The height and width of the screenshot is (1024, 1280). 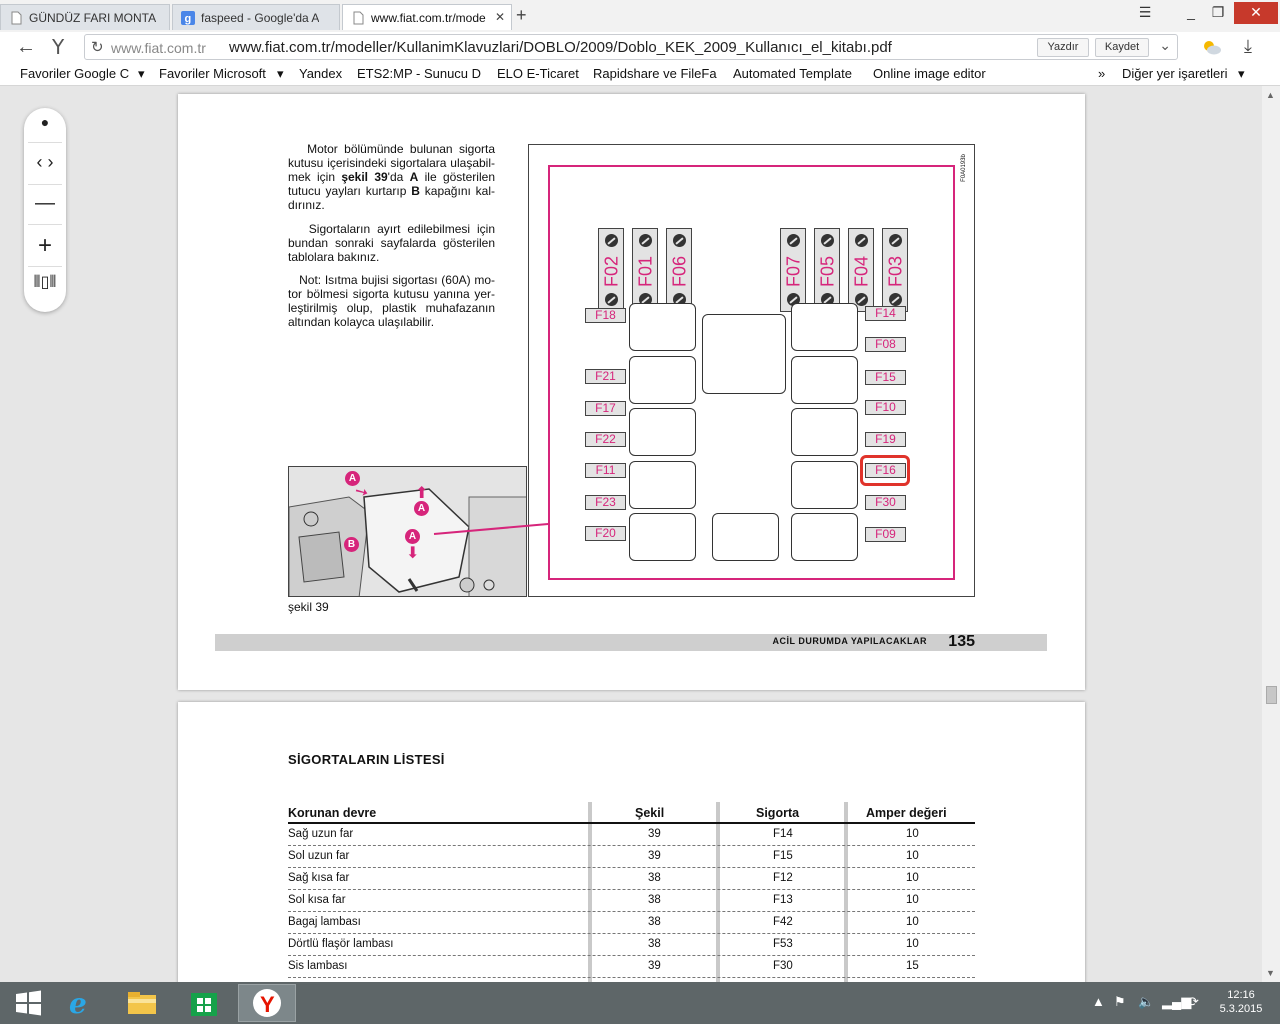 I want to click on column-header: Şekil, so click(x=650, y=813).